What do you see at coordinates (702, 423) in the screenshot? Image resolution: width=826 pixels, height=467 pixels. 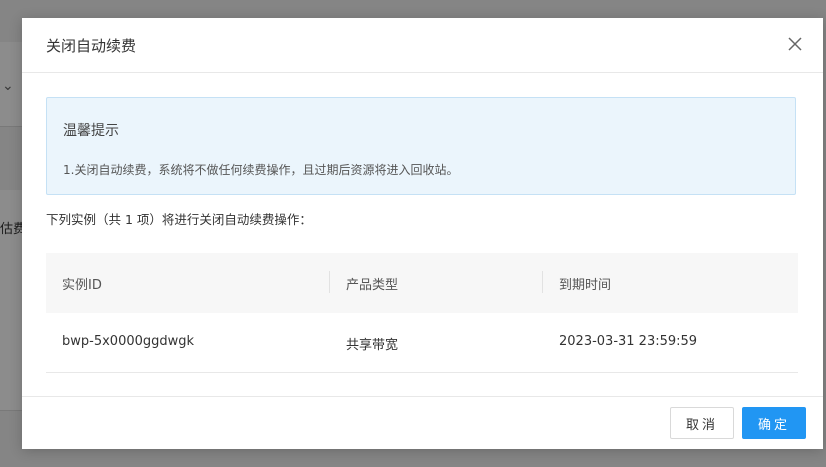 I see `cancel-button: 取消` at bounding box center [702, 423].